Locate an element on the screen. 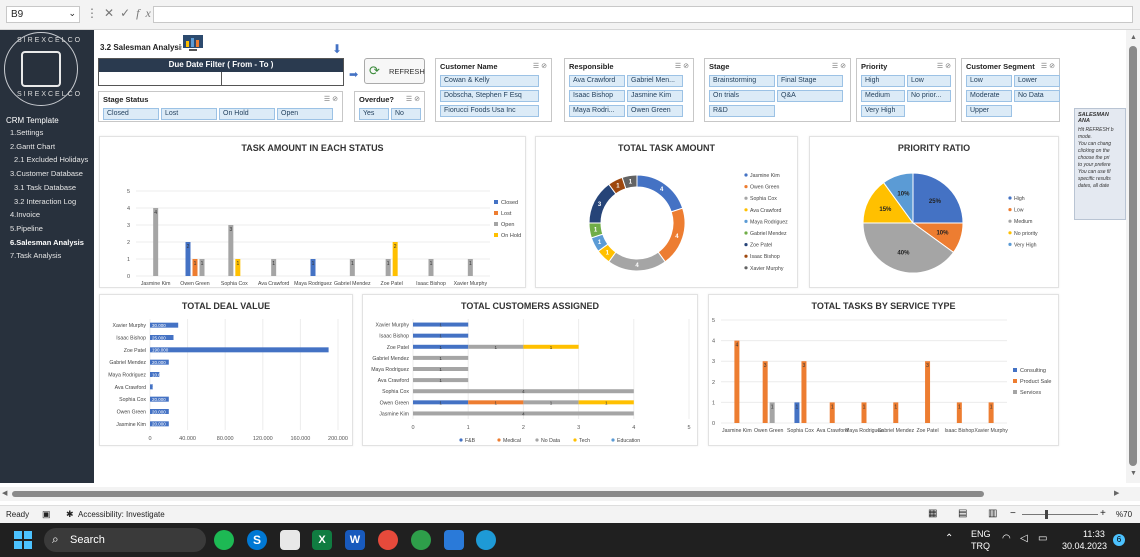 Image resolution: width=1140 pixels, height=557 pixels. zoom-in-icon: + is located at coordinates (1103, 513).